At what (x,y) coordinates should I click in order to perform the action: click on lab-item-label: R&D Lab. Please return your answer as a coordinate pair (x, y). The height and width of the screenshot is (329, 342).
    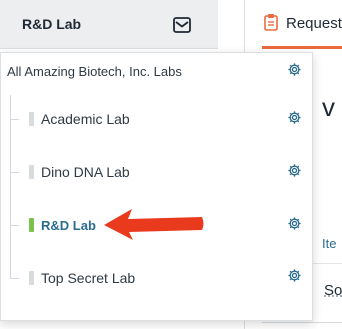
    Looking at the image, I should click on (68, 225).